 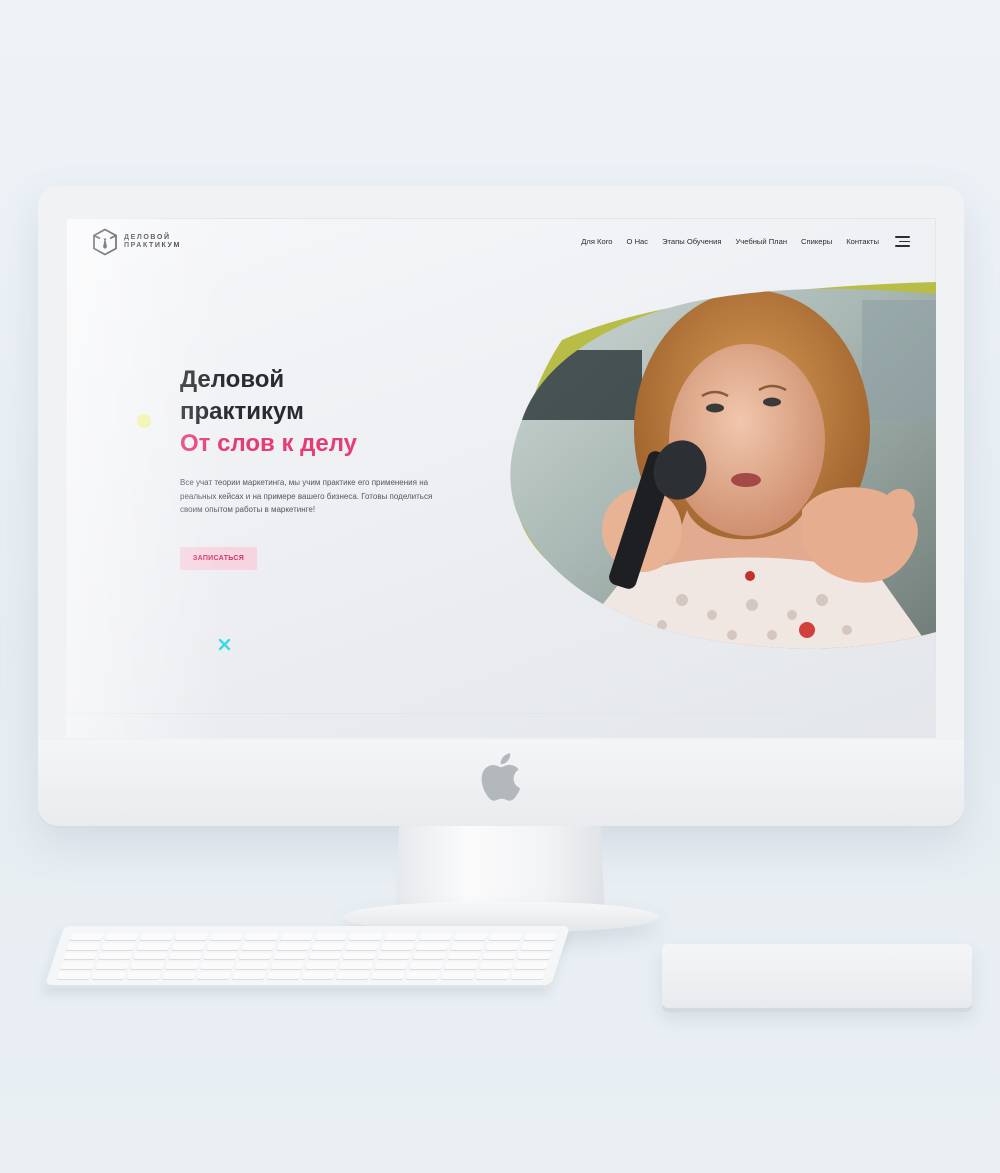 I want to click on decorative-dot, so click(x=144, y=421).